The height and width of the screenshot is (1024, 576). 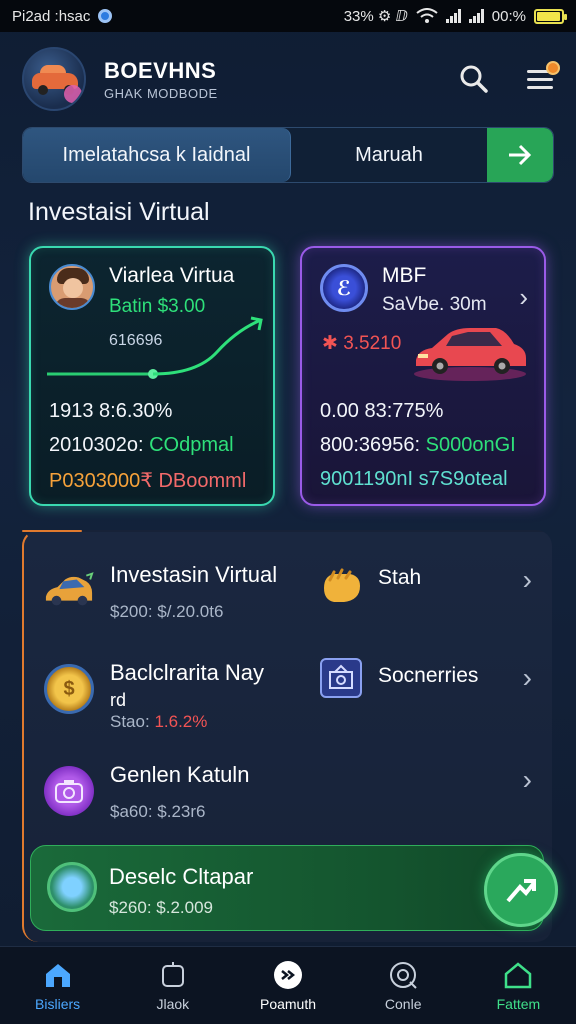 What do you see at coordinates (161, 907) in the screenshot?
I see `promo-subtitle: $260: $.2.009` at bounding box center [161, 907].